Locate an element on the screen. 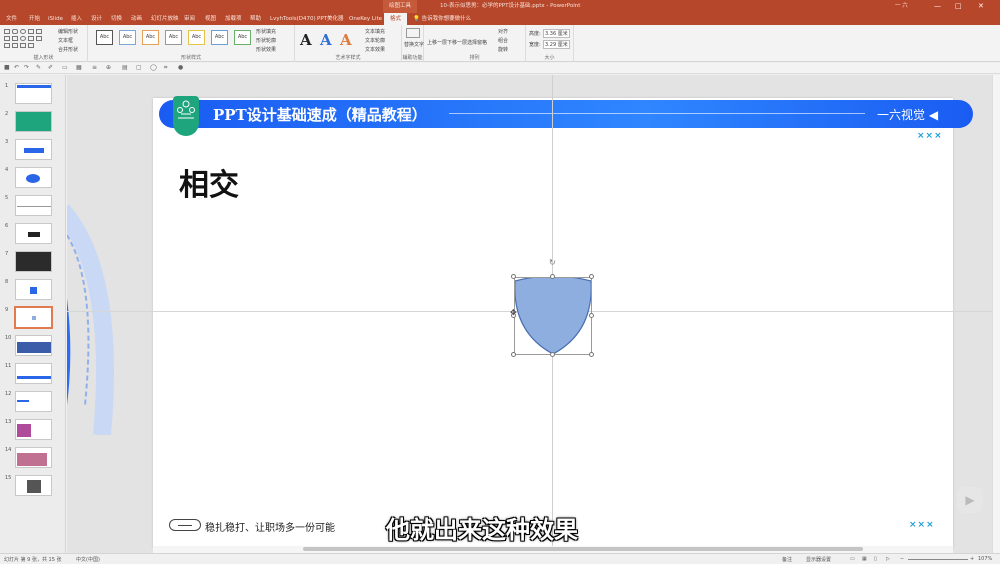 This screenshot has height=564, width=1000. rotate-button: 旋转 is located at coordinates (503, 49).